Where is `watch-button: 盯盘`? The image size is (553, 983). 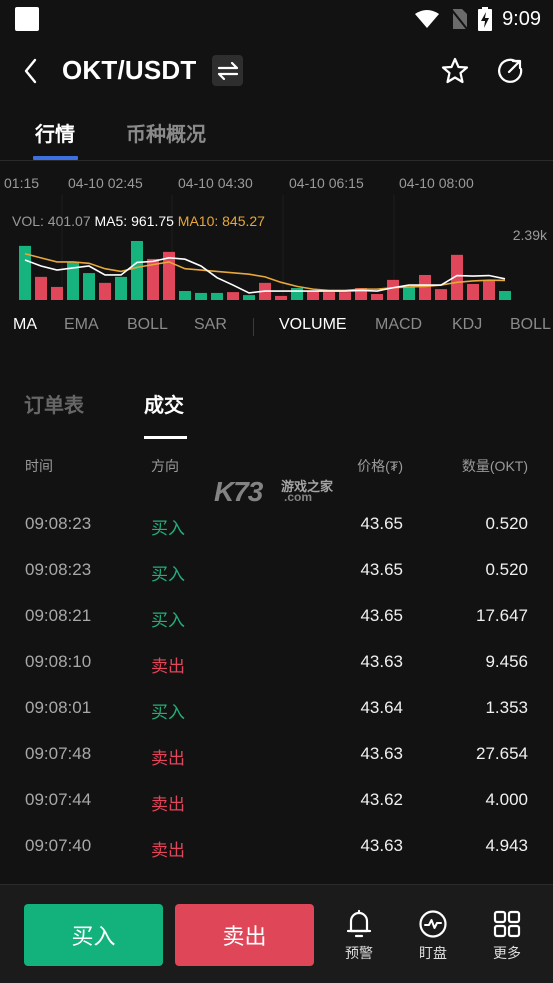 watch-button: 盯盘 is located at coordinates (433, 937).